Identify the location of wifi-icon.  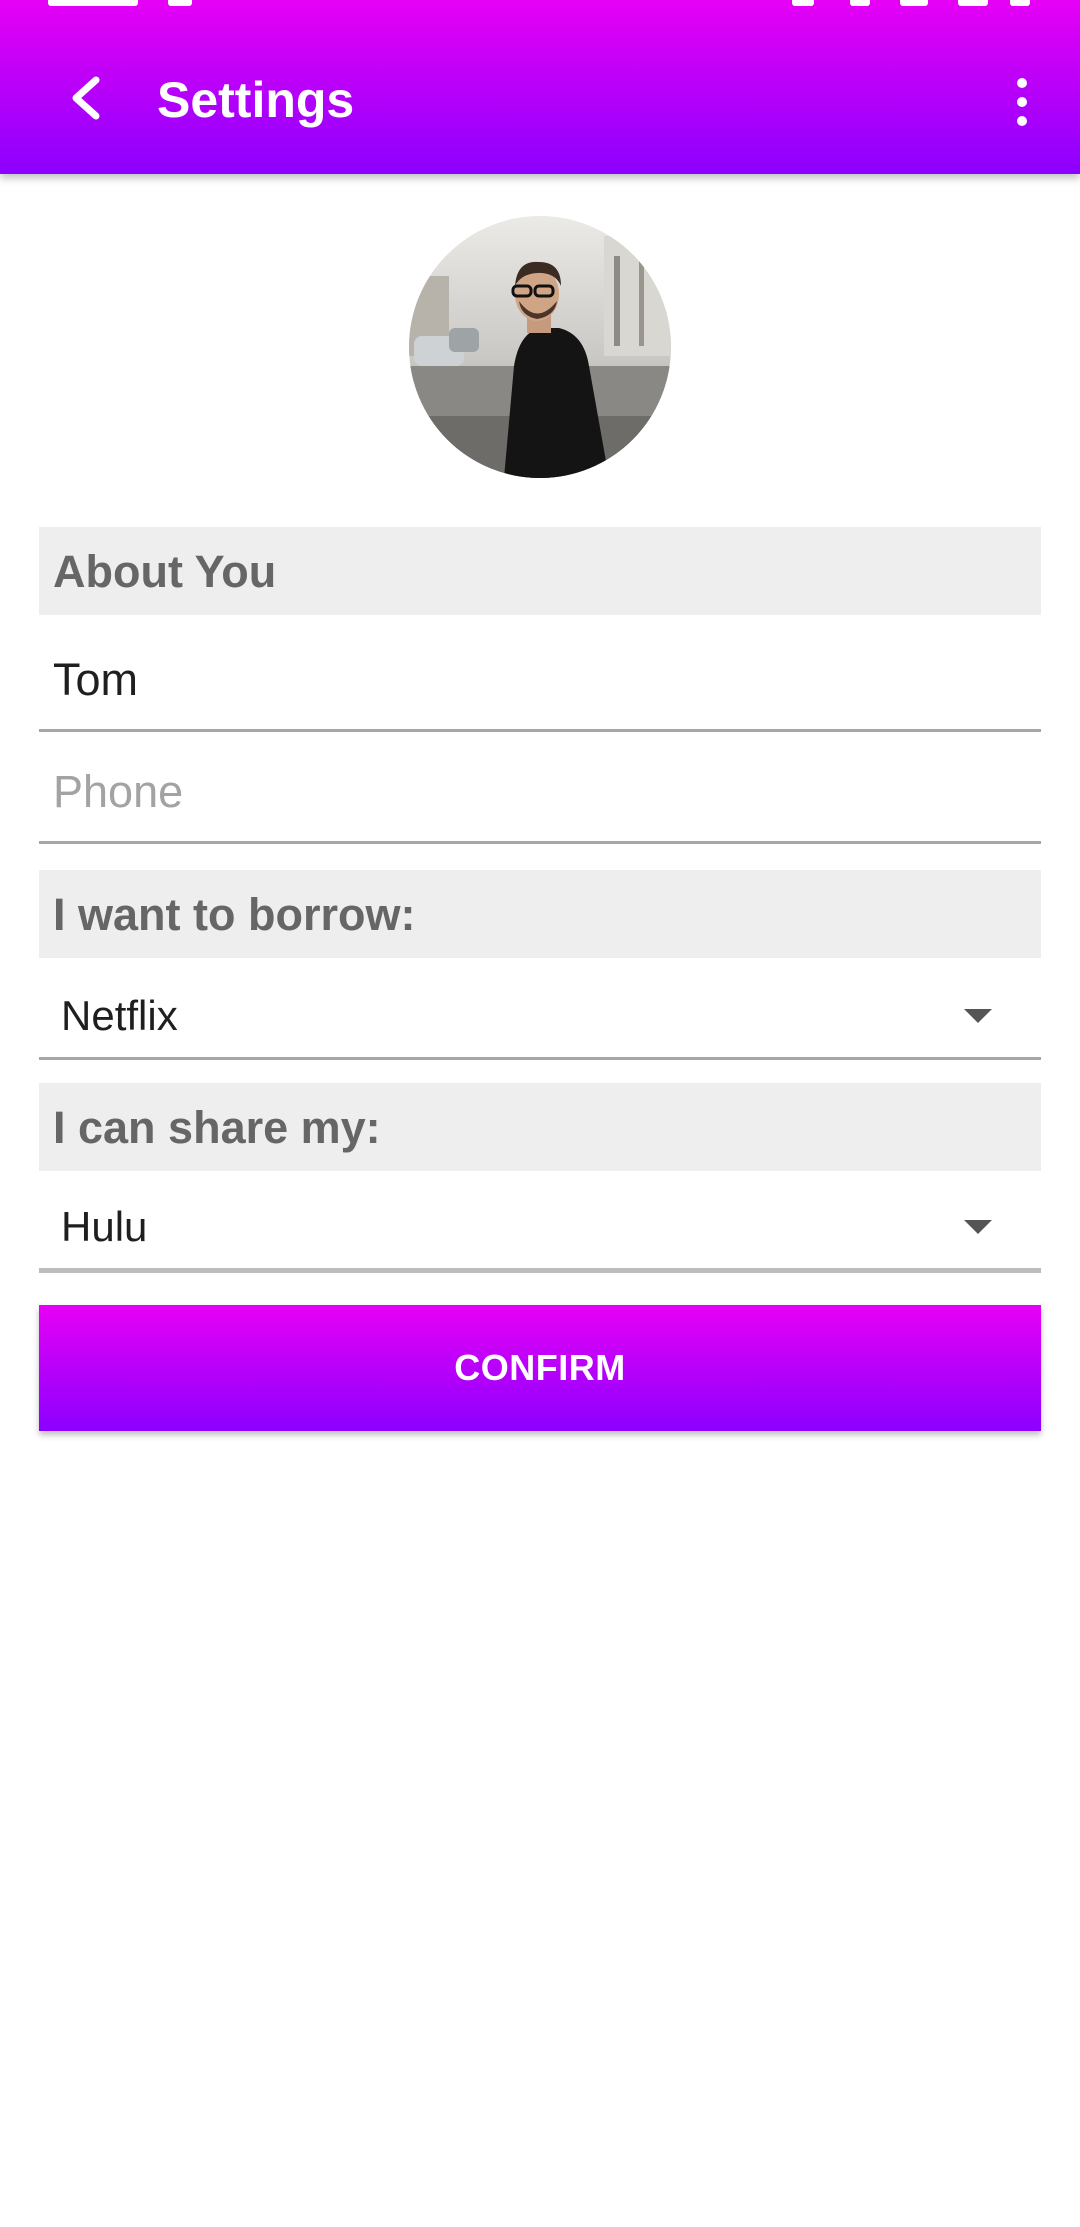
(914, 3).